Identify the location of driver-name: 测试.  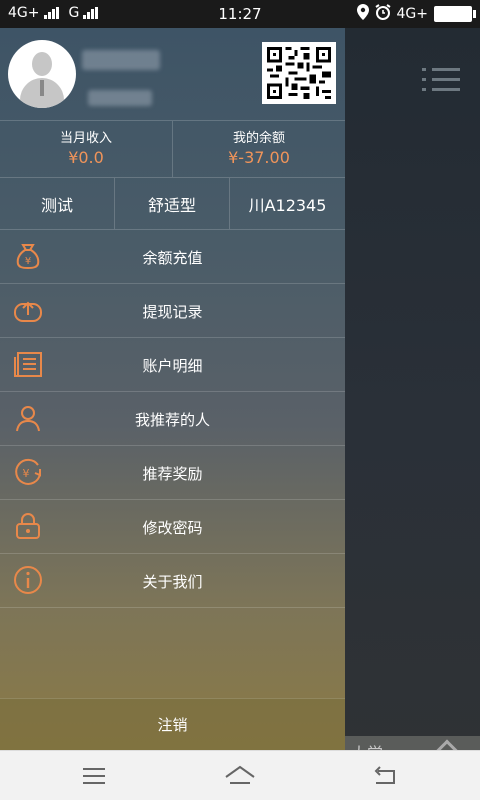
(56, 205).